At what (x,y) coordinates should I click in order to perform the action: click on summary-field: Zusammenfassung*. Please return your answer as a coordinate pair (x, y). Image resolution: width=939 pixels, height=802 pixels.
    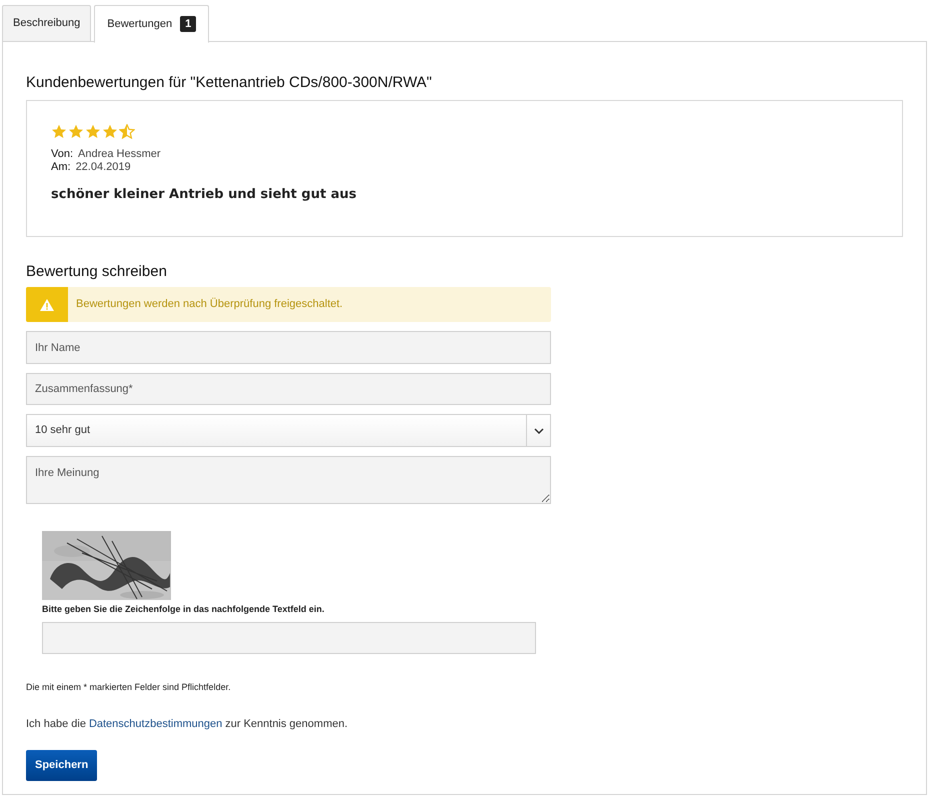
    Looking at the image, I should click on (288, 389).